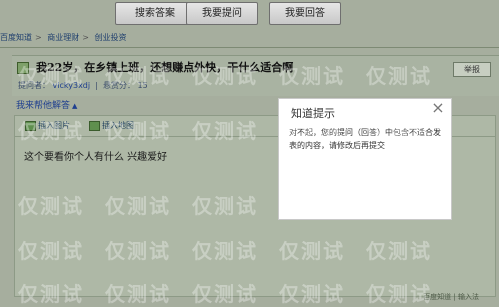 Image resolution: width=499 pixels, height=307 pixels. Describe the element at coordinates (305, 13) in the screenshot. I see `answer-question-button: 我要回答` at that location.